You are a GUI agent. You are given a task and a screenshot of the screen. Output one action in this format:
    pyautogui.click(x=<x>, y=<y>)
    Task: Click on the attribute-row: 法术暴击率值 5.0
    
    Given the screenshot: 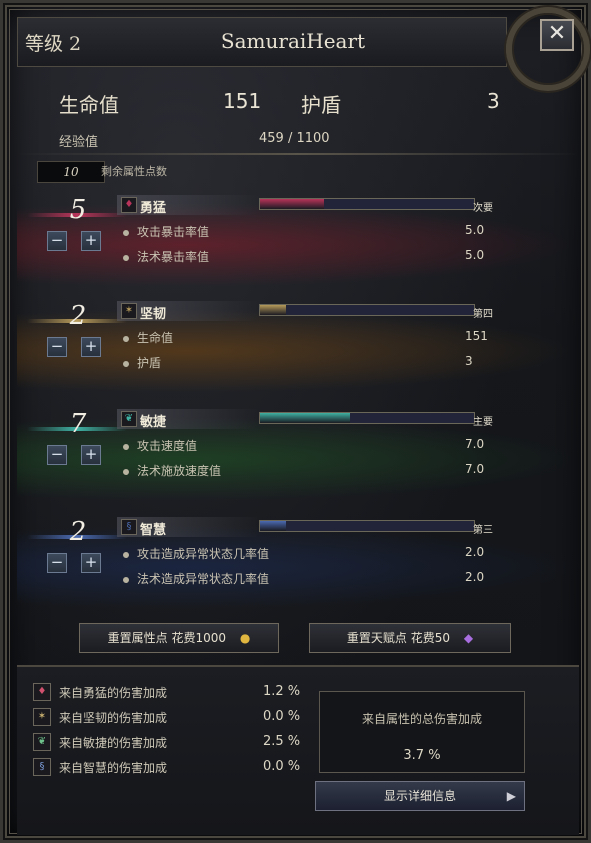 What is the action you would take?
    pyautogui.click(x=303, y=256)
    